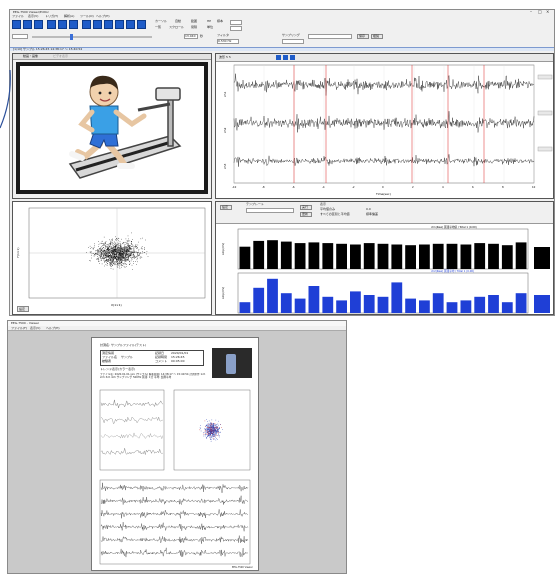 The image size is (555, 574). I want to click on template-select, so click(330, 36).